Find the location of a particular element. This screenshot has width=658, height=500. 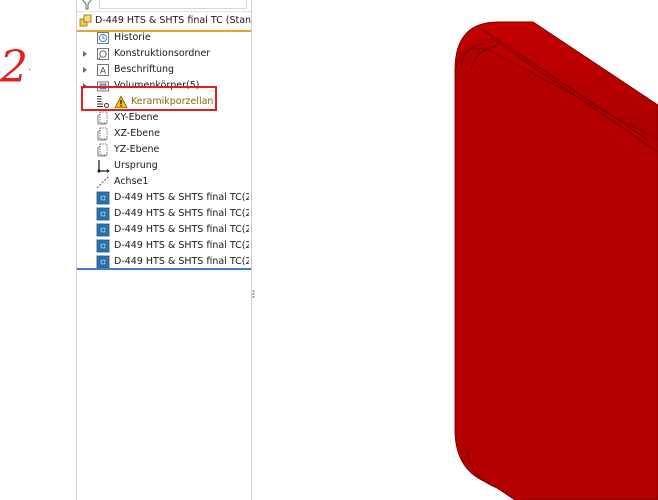

root-assembly-row: D-449 HTS & SHTS final TC (Standard "D is located at coordinates (164, 22).